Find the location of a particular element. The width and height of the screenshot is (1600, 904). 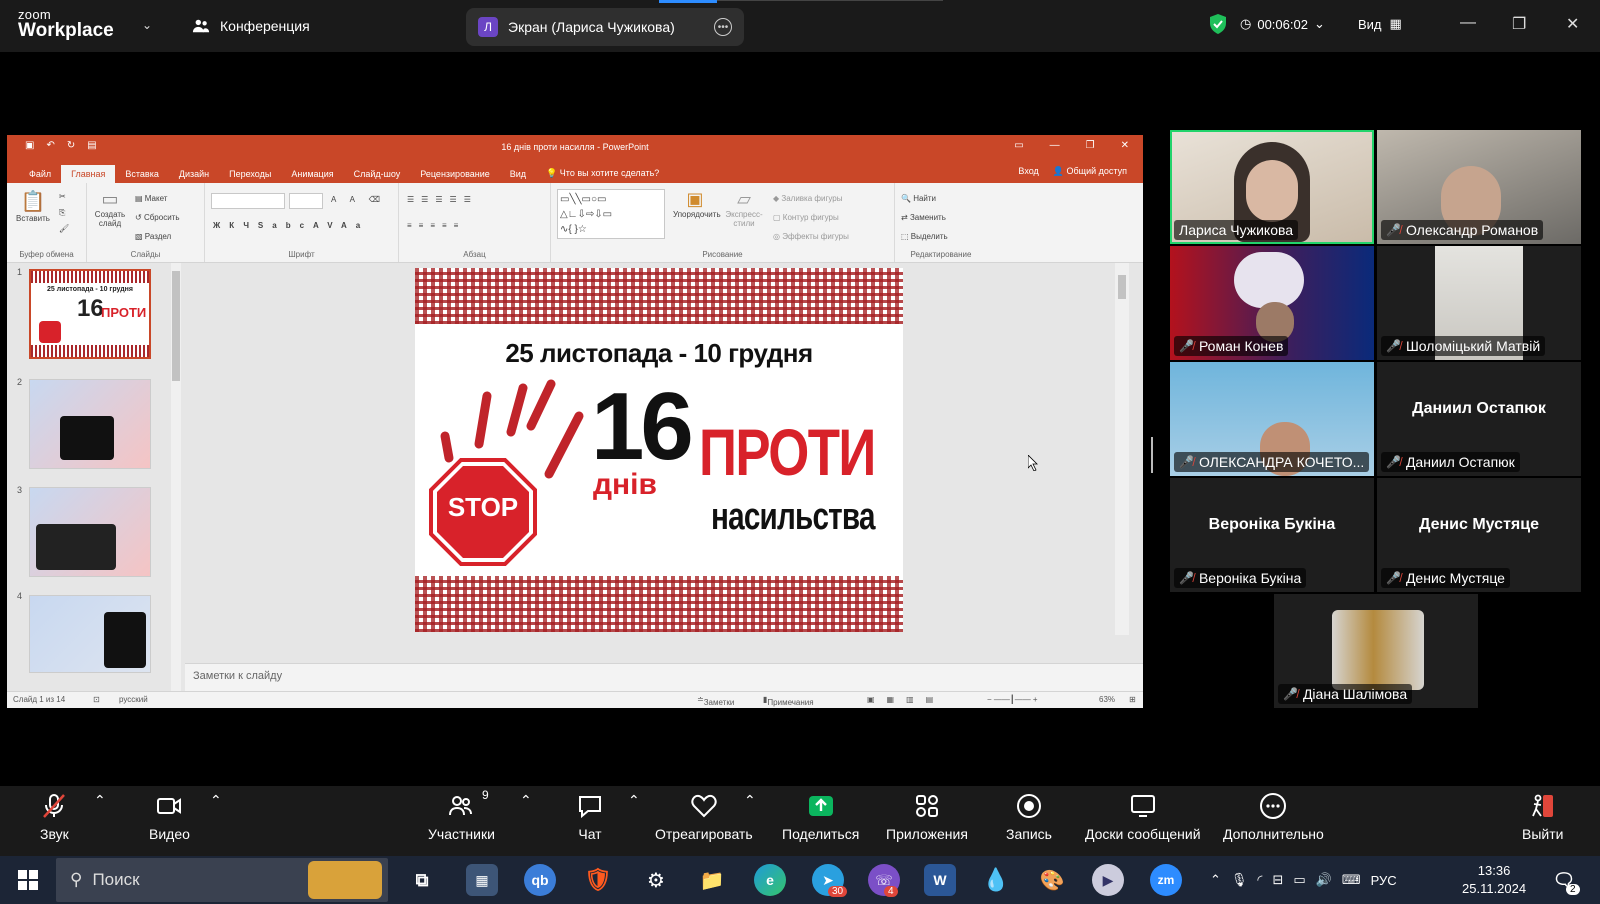

font-style-buttons: ЖКЧSabcAVAa is located at coordinates (291, 225).